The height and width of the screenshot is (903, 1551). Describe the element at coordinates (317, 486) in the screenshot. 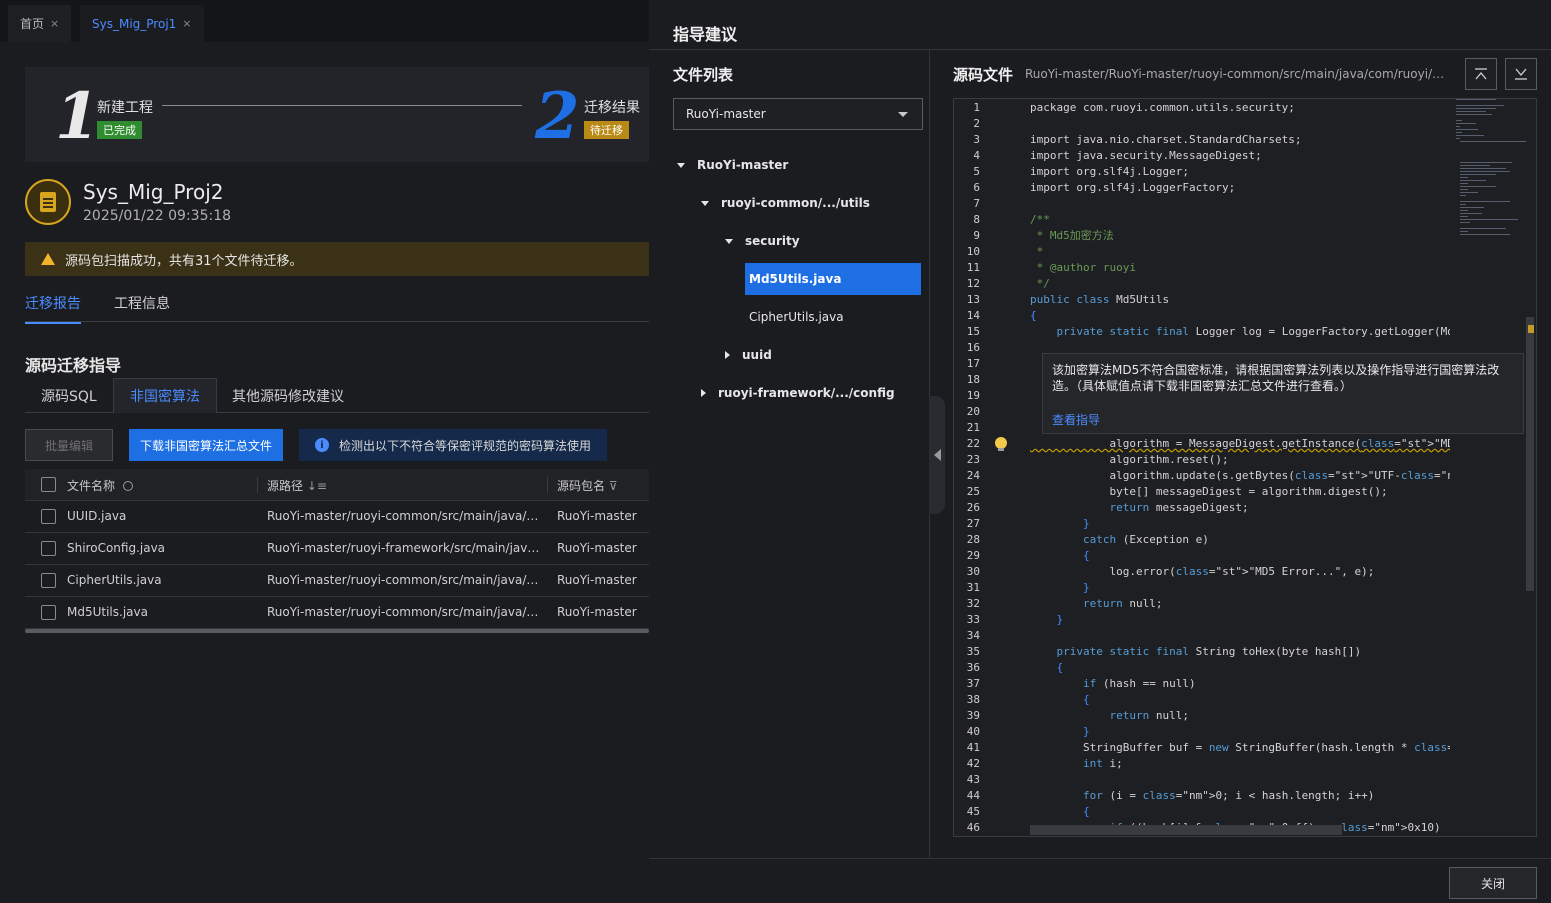

I see `sort-icon: ↓≡` at that location.